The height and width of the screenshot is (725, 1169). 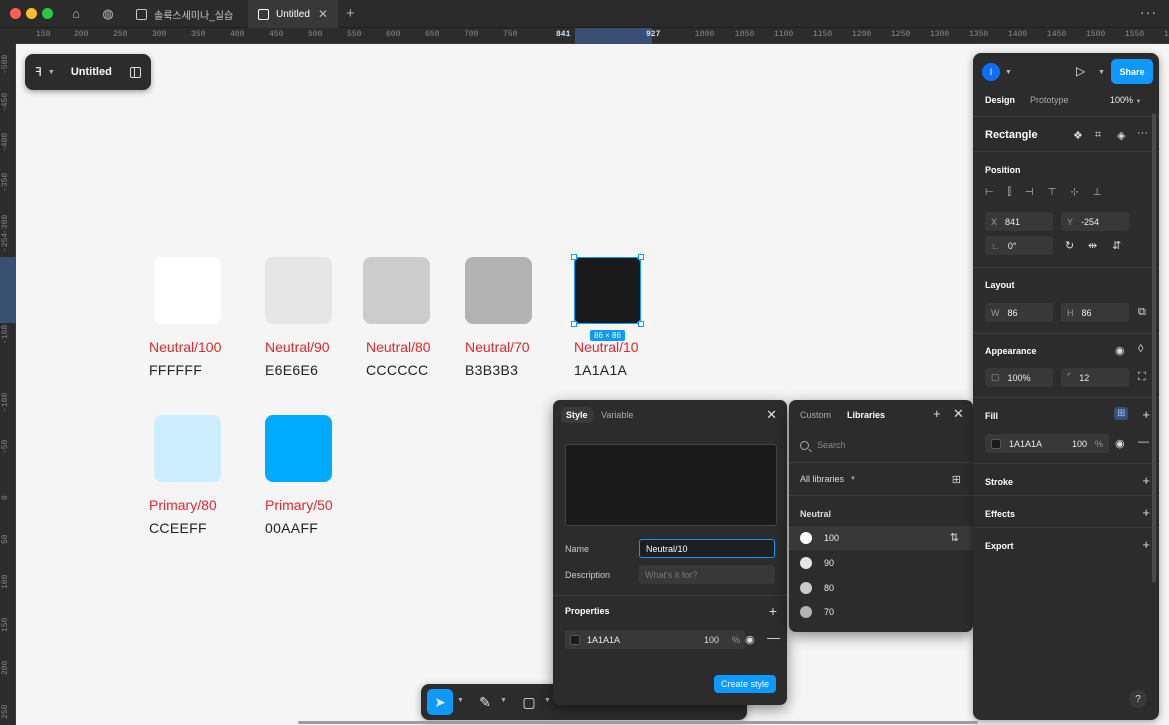 What do you see at coordinates (1009, 192) in the screenshot?
I see `align-center-h-icon: ⫿` at bounding box center [1009, 192].